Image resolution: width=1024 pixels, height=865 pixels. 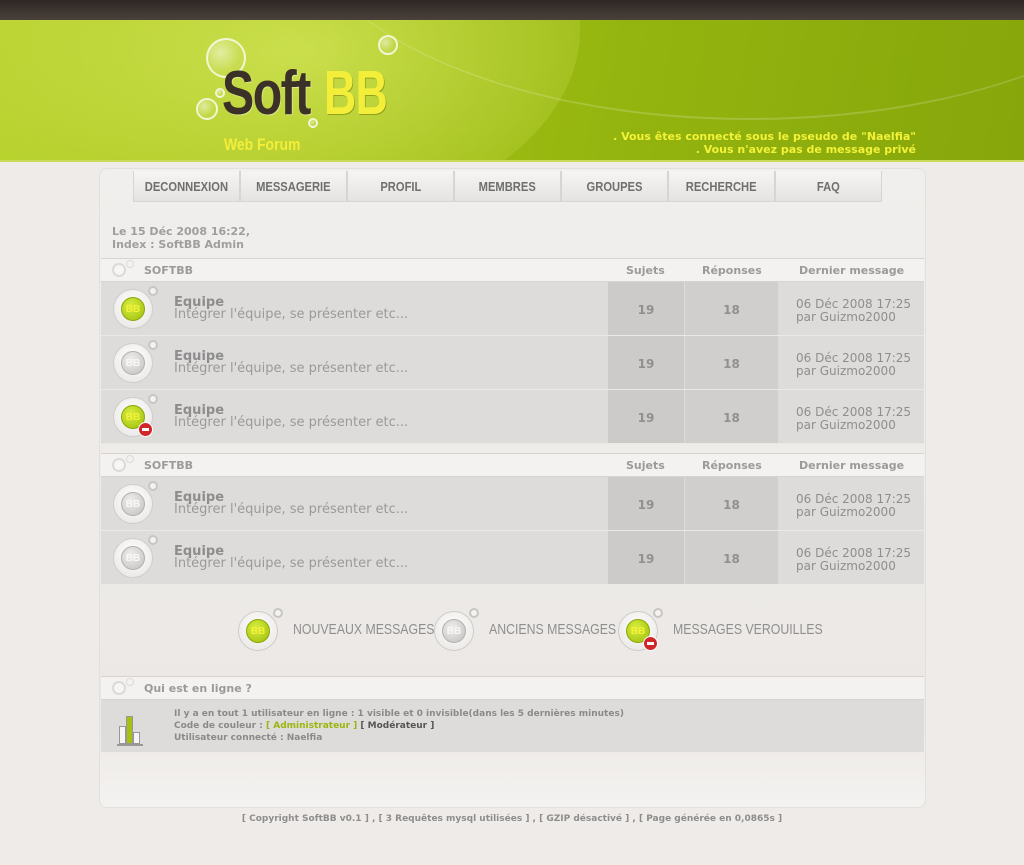 I want to click on nav-label: PROFIL, so click(x=400, y=186).